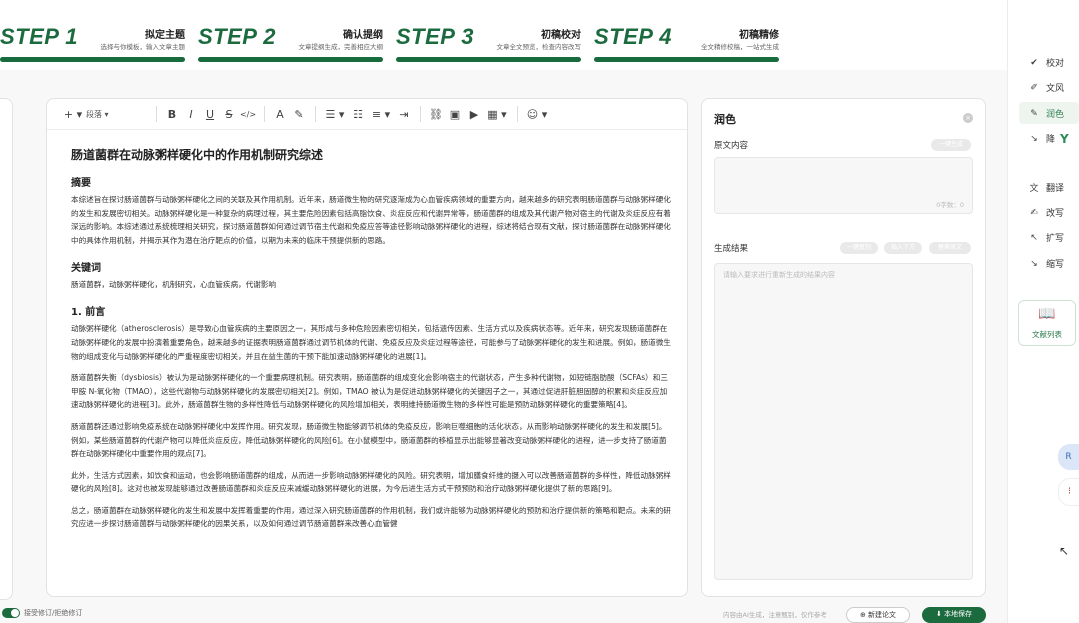  What do you see at coordinates (1055, 115) in the screenshot?
I see `sidebar-item-label: 润色` at bounding box center [1055, 115].